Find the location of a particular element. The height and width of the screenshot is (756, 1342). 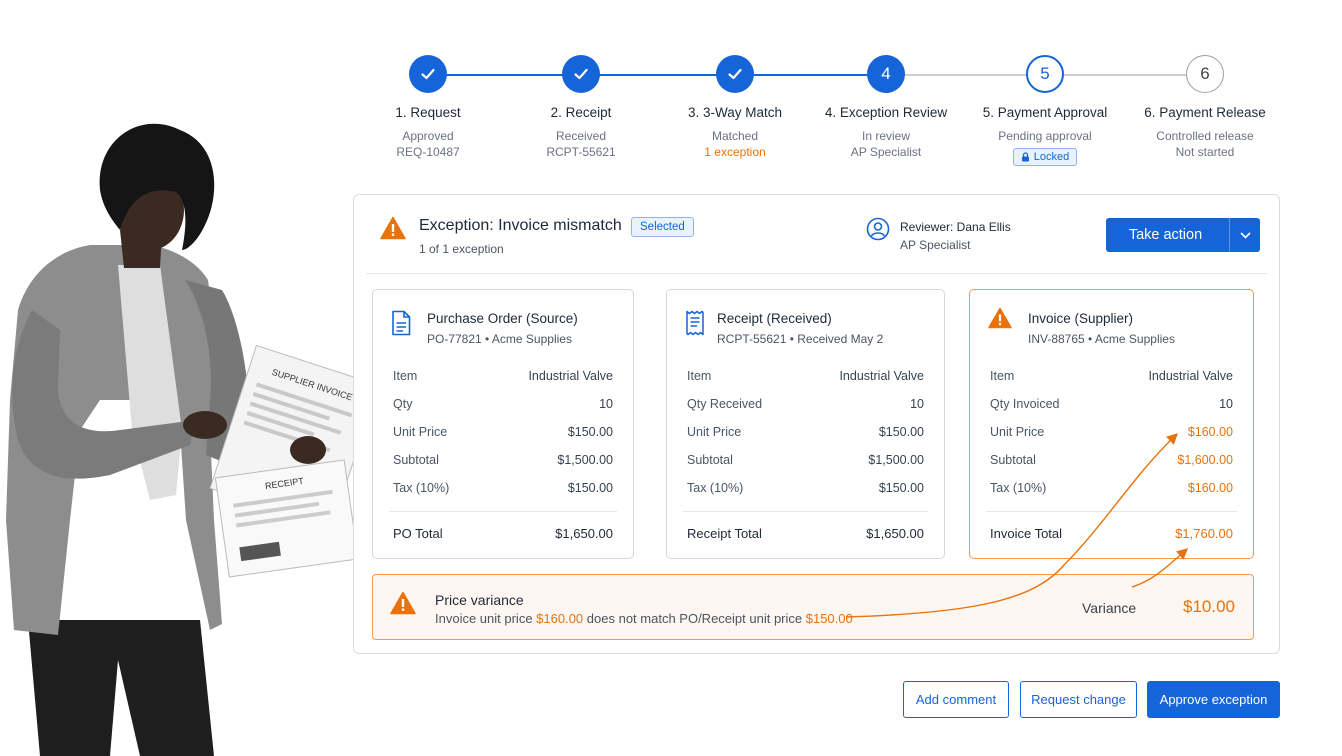

locked-badge: Locked is located at coordinates (1045, 157).